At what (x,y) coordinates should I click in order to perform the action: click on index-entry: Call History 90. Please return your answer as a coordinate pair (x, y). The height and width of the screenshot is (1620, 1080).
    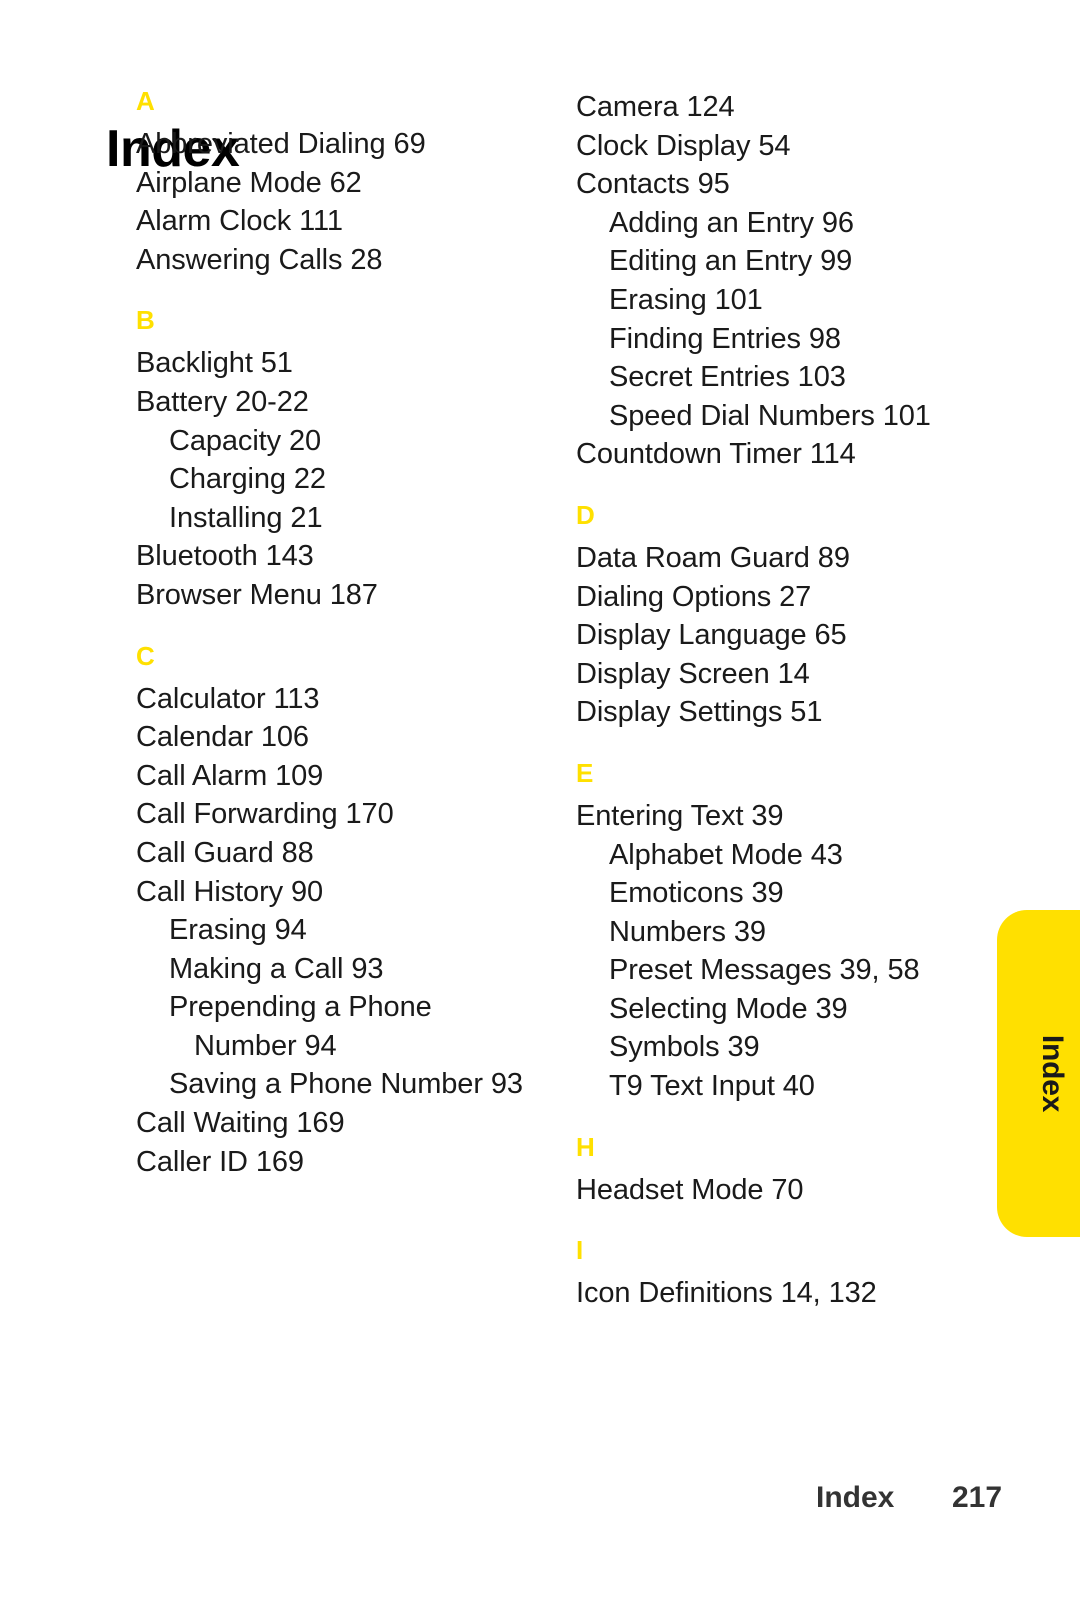
    Looking at the image, I should click on (230, 891).